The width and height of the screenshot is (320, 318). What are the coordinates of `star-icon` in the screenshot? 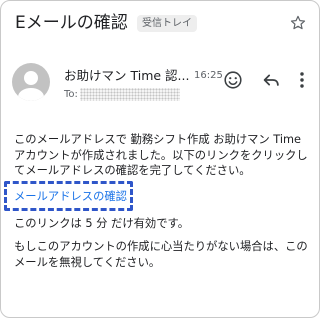 It's located at (298, 23).